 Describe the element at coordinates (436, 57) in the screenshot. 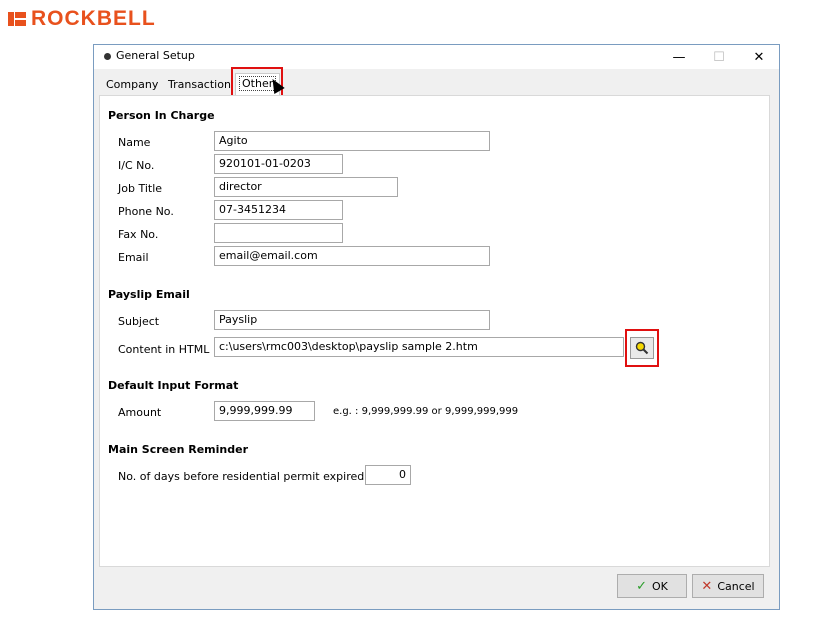

I see `title-bar: General Setup — ☐ ✕` at that location.